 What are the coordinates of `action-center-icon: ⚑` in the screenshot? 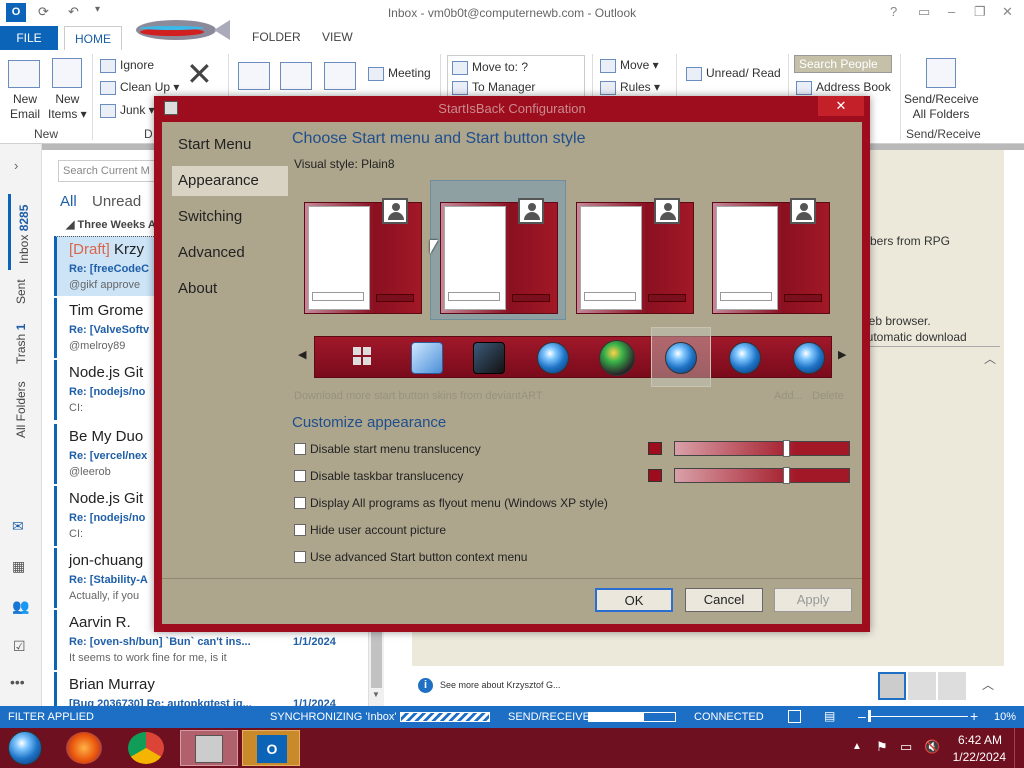 It's located at (882, 747).